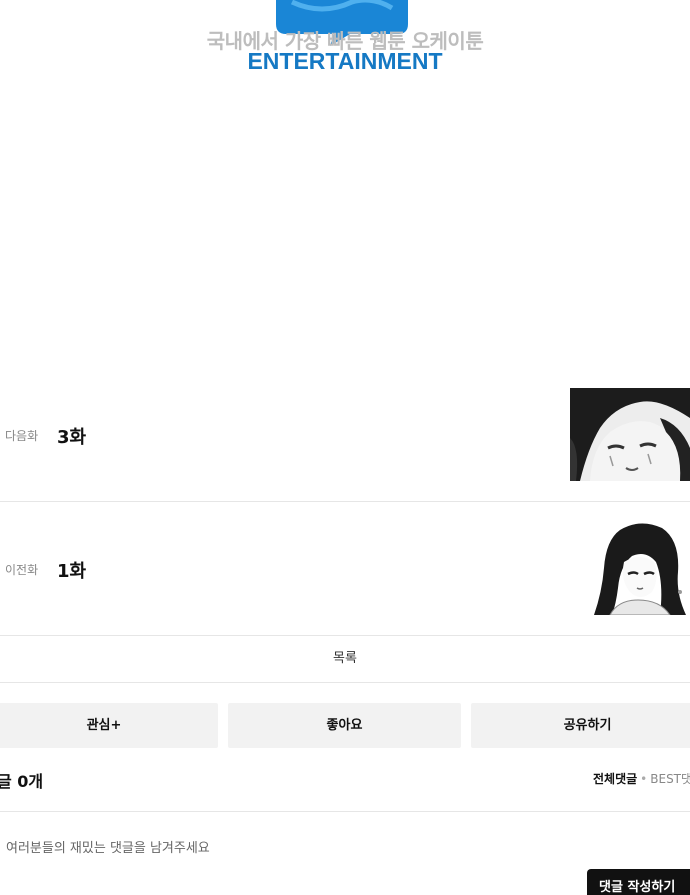  I want to click on comment-count: 글 0개, so click(22, 781).